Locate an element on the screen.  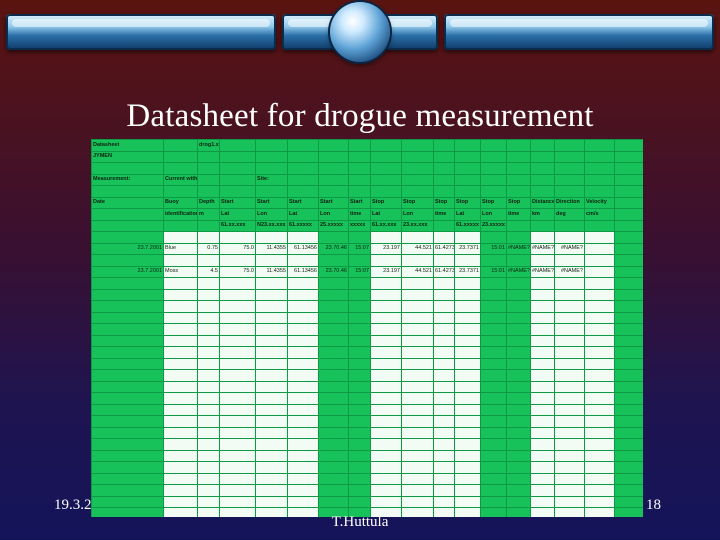
sheet-cell: Blue is located at coordinates (180, 248).